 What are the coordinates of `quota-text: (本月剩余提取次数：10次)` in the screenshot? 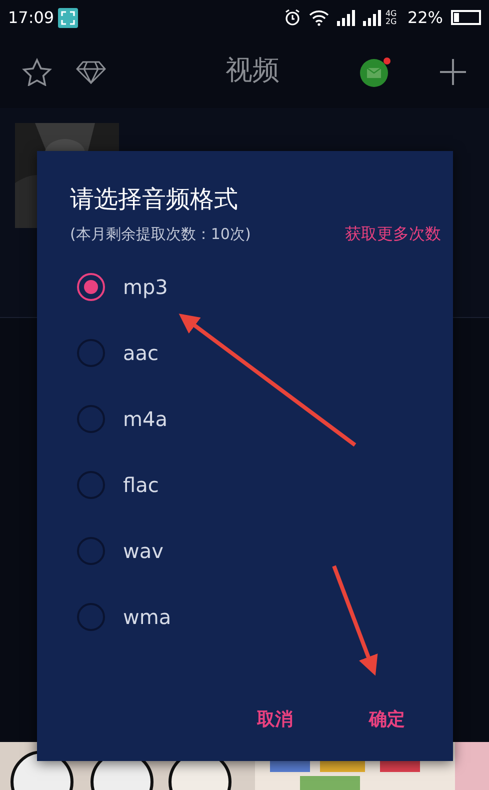 It's located at (160, 234).